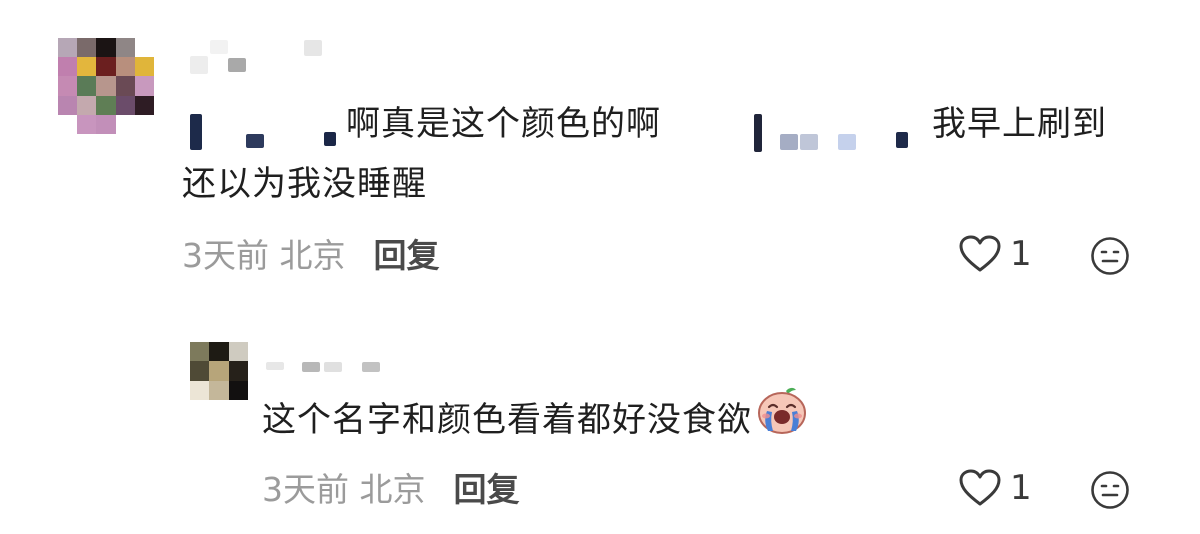 This screenshot has height=534, width=1200. Describe the element at coordinates (304, 184) in the screenshot. I see `comment-text-line2: 还以为我没睡醒` at that location.